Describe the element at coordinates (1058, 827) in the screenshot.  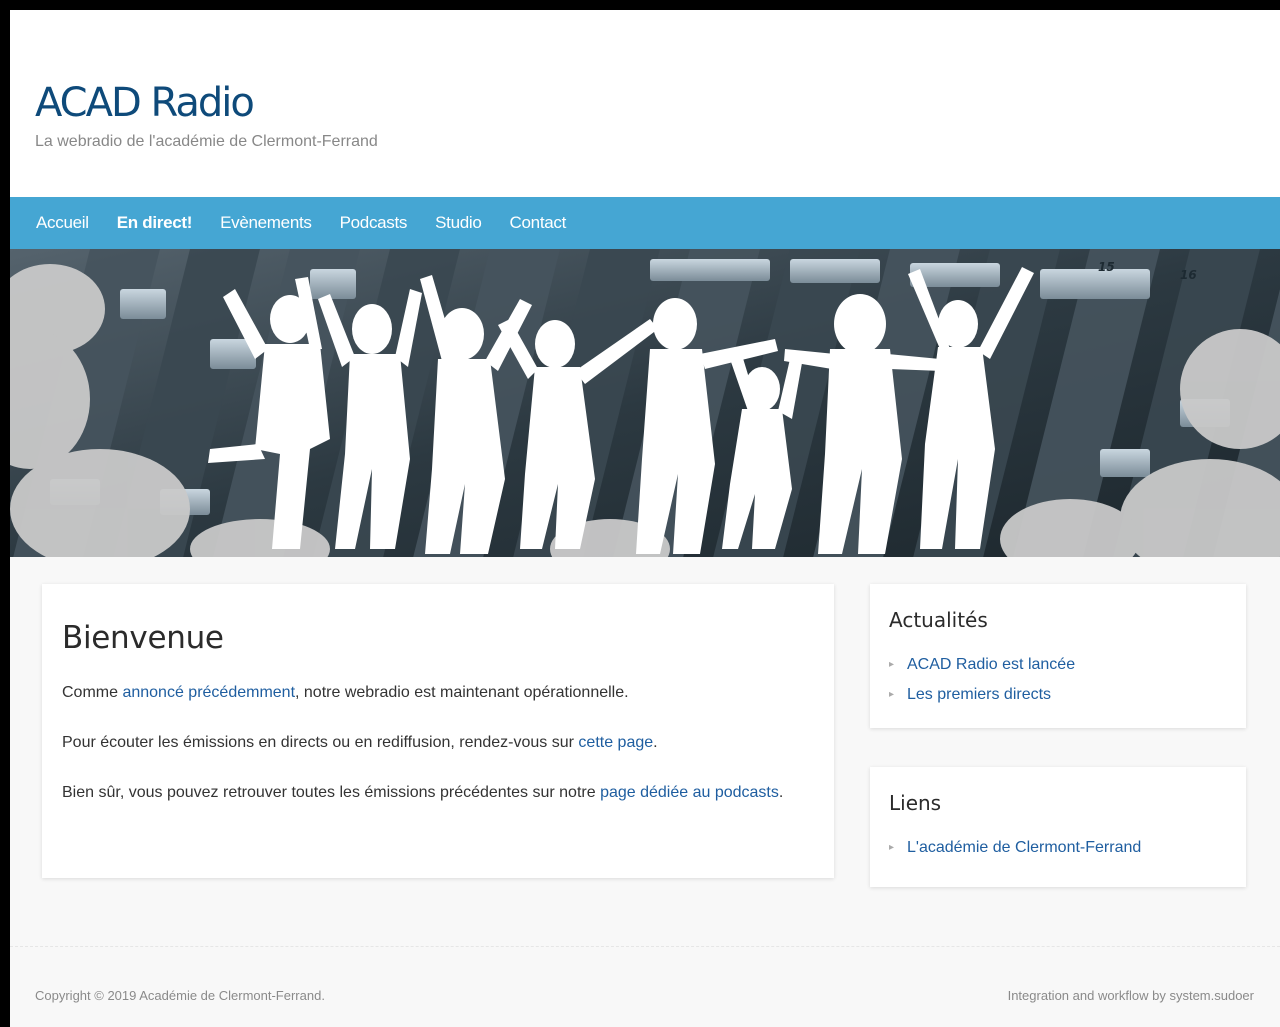
I see `links-widget: Liens ▸ L'académie de Clermont-Ferrand` at that location.